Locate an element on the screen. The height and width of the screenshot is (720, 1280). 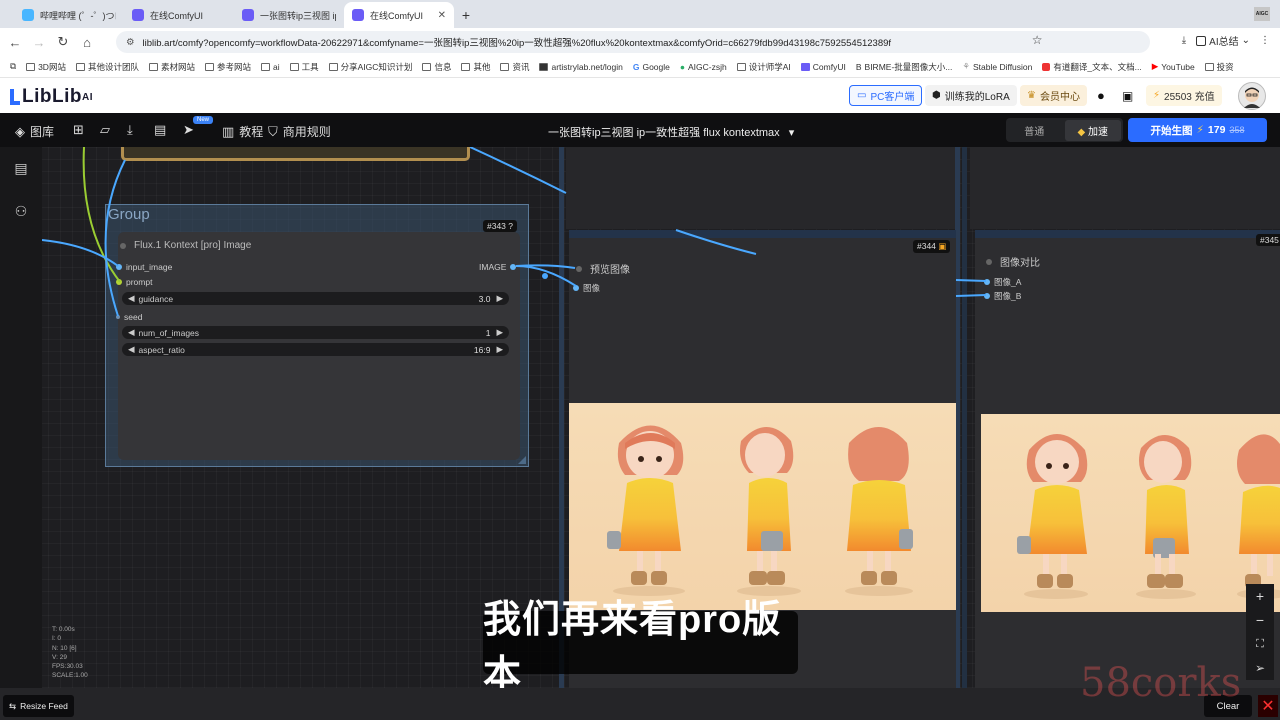
bookmark-item: 资讯 is located at coordinates (514, 67).